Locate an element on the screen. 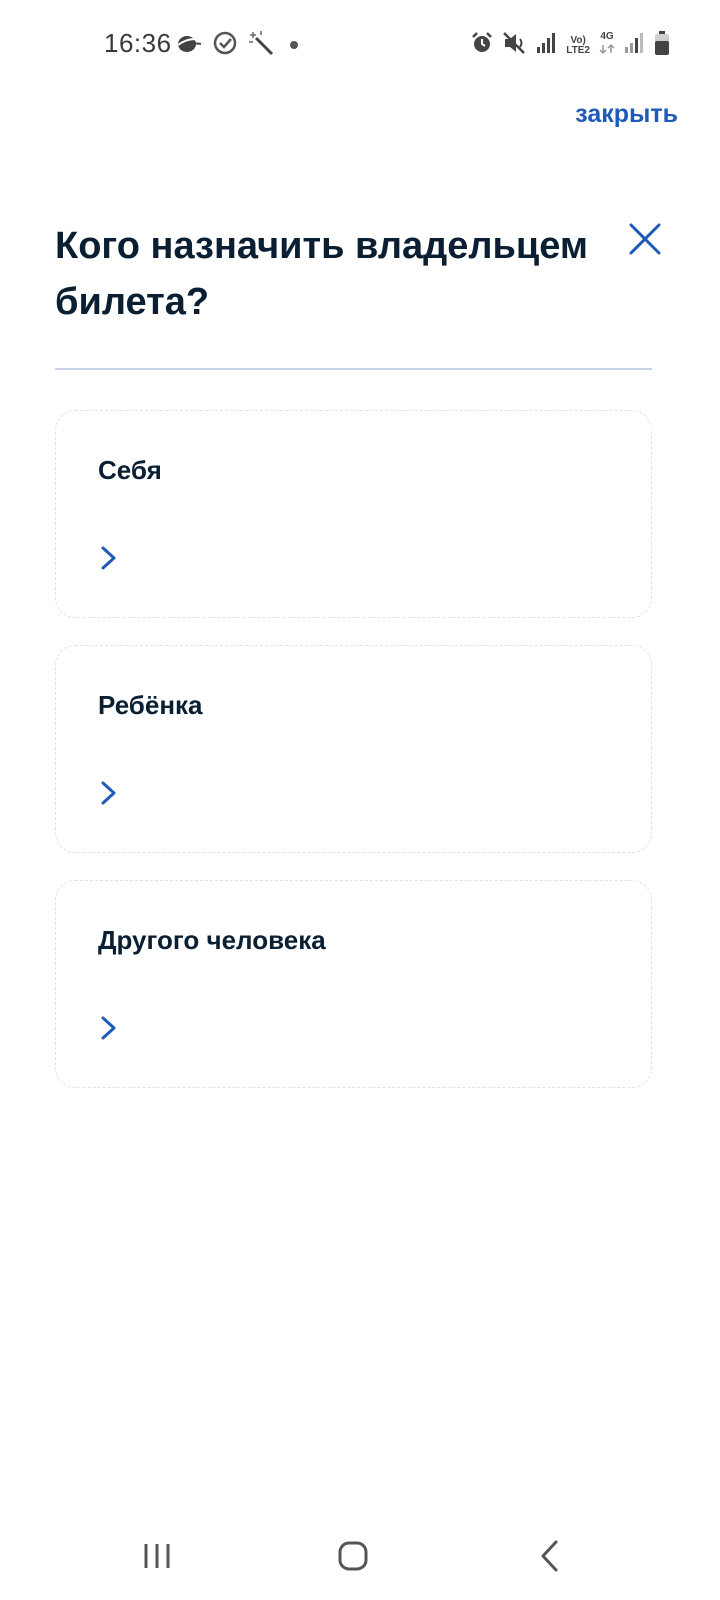 The image size is (720, 1600). option-label: Другого человека is located at coordinates (212, 940).